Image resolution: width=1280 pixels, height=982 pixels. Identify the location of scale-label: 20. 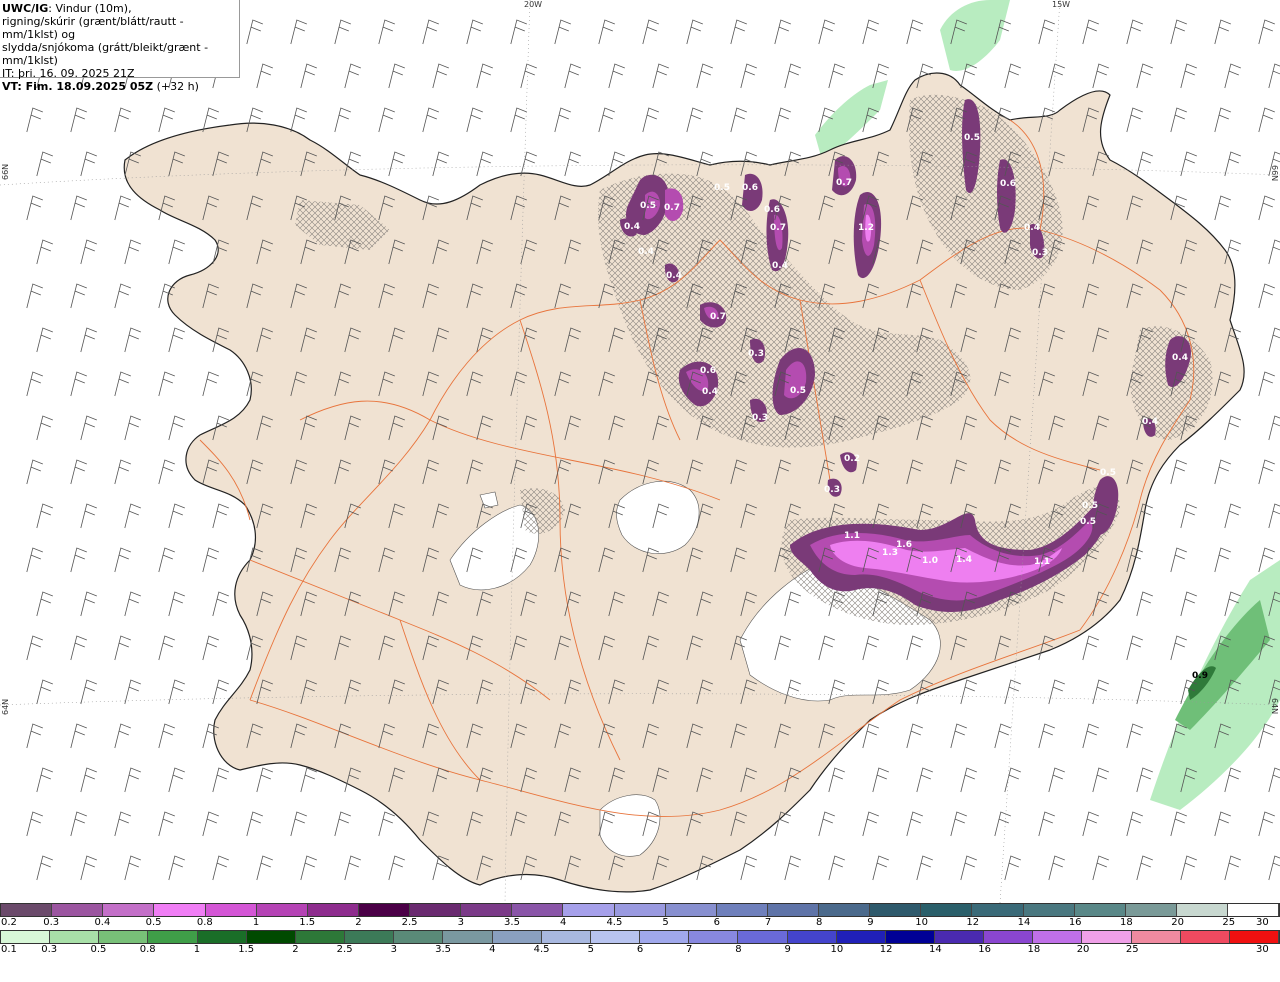
(1083, 949).